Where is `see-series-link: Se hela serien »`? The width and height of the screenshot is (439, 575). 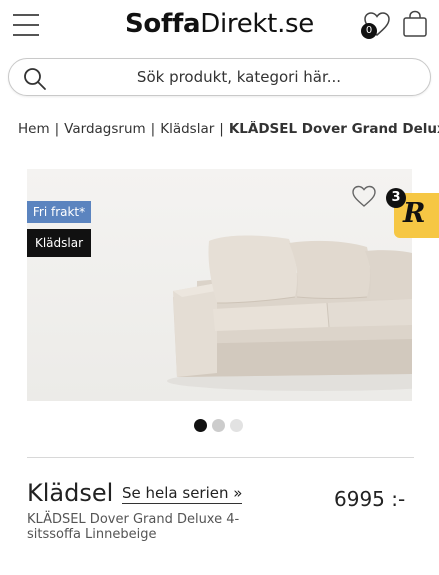 see-series-link: Se hela serien » is located at coordinates (182, 494).